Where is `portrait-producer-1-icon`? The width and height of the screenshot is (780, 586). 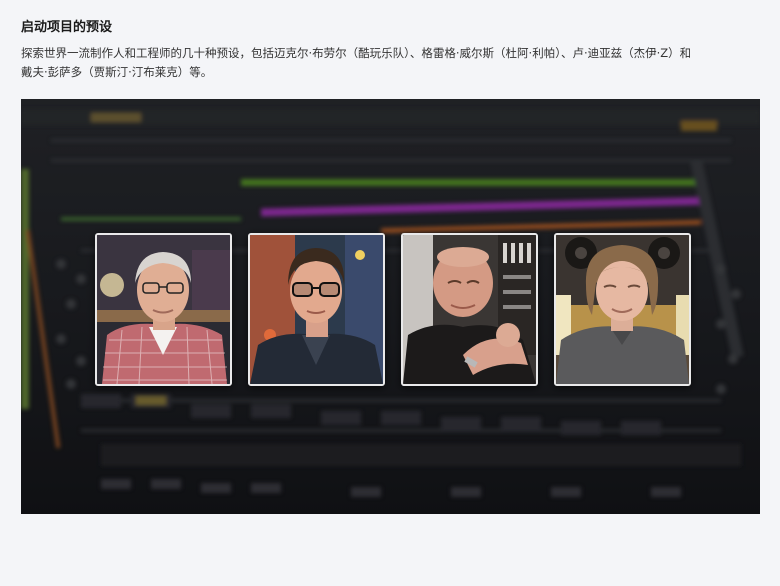 portrait-producer-1-icon is located at coordinates (163, 309).